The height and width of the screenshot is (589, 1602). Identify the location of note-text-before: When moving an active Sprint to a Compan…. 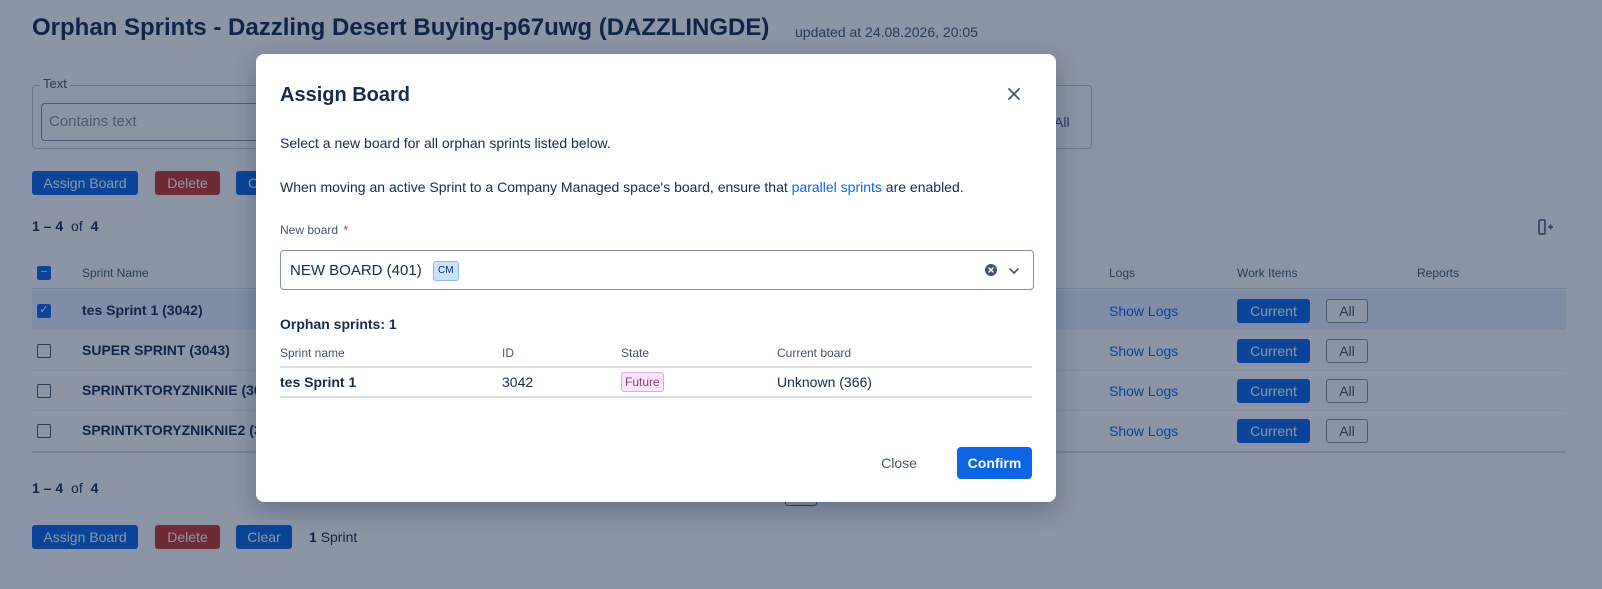
(534, 187).